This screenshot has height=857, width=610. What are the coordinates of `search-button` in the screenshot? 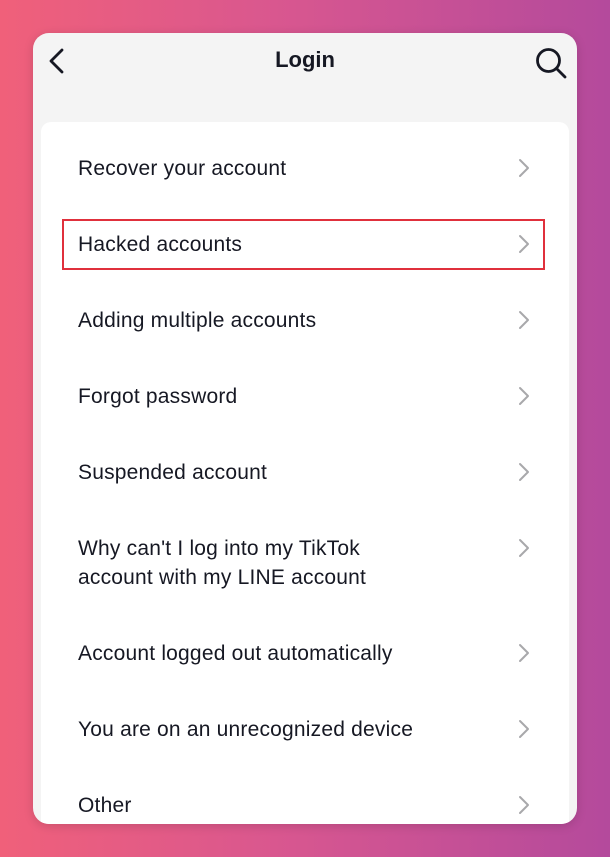 It's located at (551, 63).